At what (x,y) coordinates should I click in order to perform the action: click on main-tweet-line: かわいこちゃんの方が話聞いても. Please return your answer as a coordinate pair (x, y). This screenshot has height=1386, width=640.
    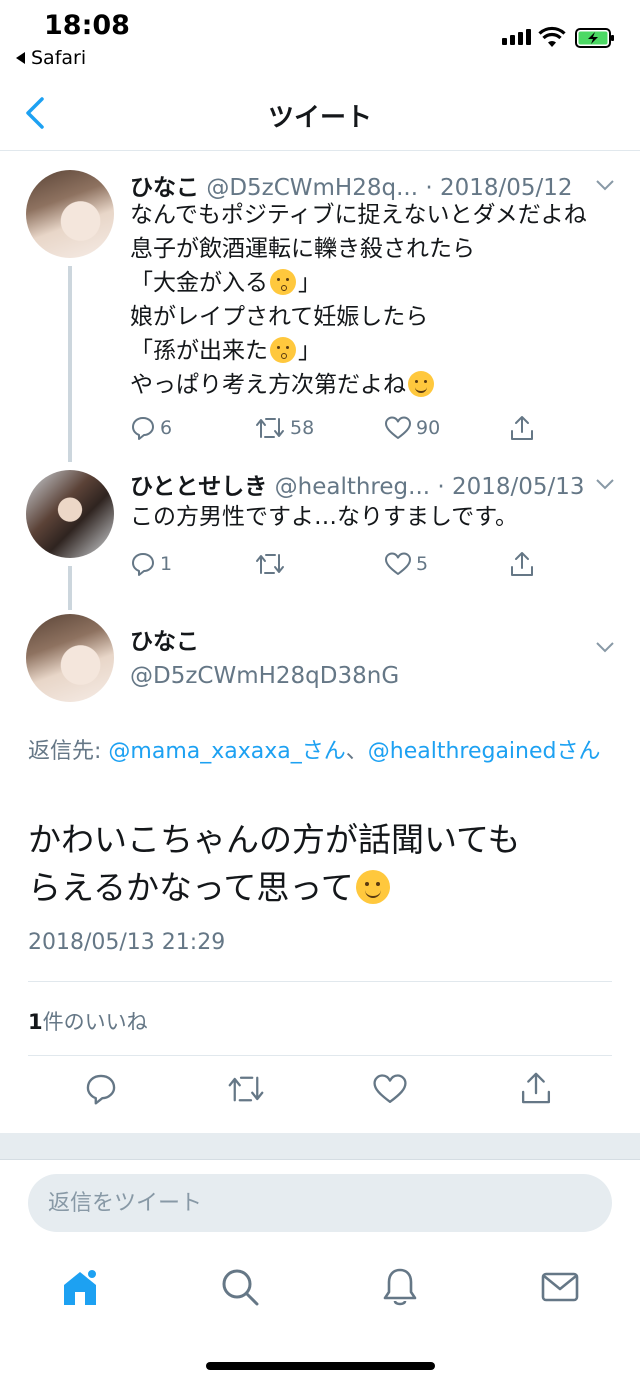
    Looking at the image, I should click on (274, 839).